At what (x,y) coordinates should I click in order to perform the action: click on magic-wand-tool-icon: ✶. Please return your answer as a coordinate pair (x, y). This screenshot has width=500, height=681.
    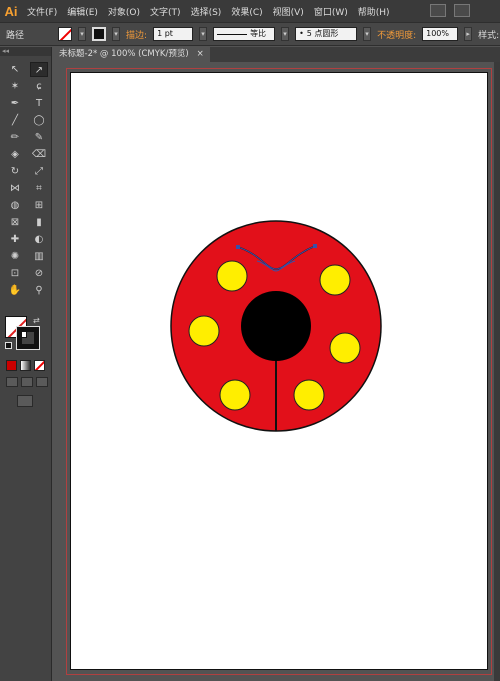
    Looking at the image, I should click on (15, 86).